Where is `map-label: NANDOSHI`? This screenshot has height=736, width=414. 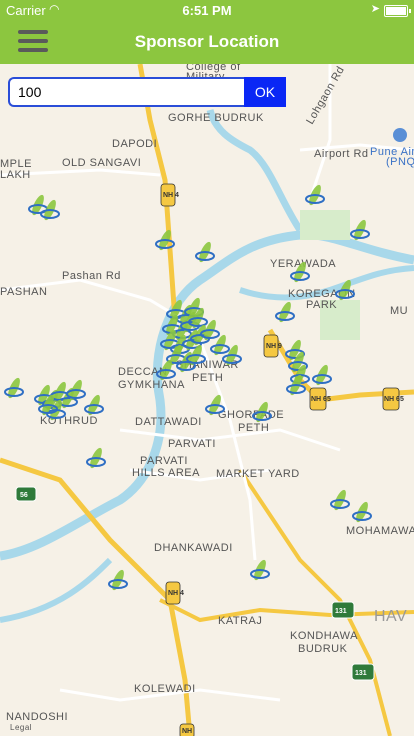 map-label: NANDOSHI is located at coordinates (37, 717).